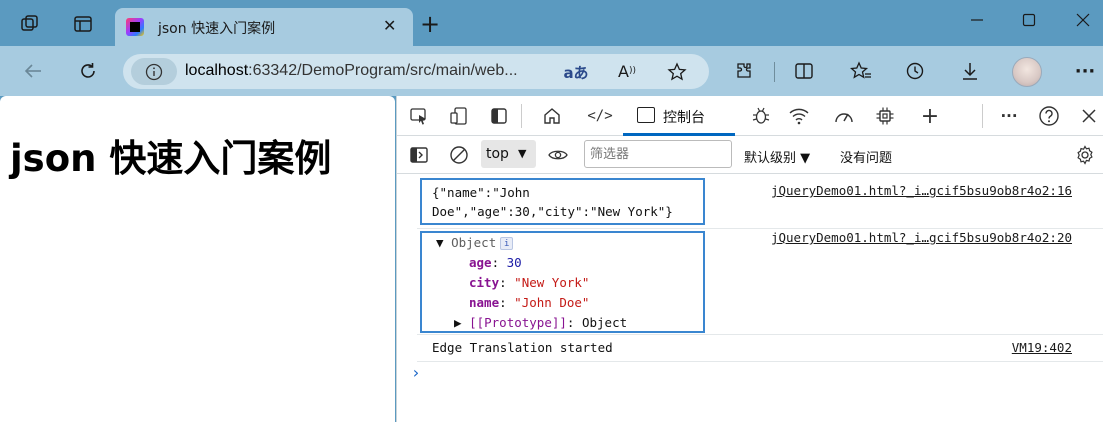 The width and height of the screenshot is (1103, 422). I want to click on workspaces-icon, so click(30, 24).